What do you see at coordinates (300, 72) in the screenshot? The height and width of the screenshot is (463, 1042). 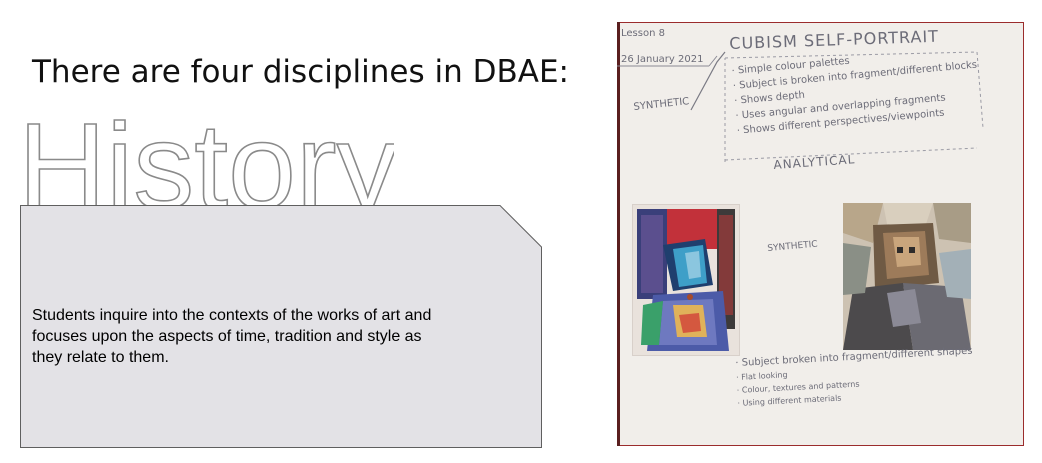 I see `slide-heading: There are four disciplines in DBAE:` at bounding box center [300, 72].